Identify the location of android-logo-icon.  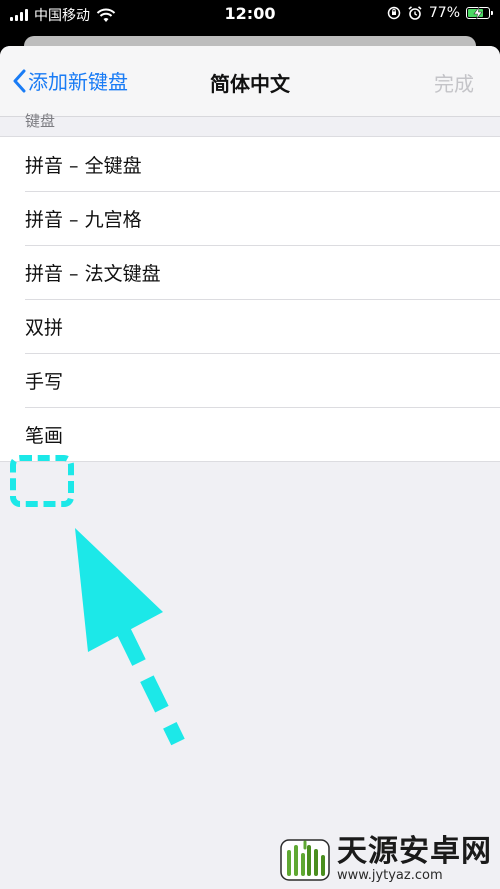
(305, 860).